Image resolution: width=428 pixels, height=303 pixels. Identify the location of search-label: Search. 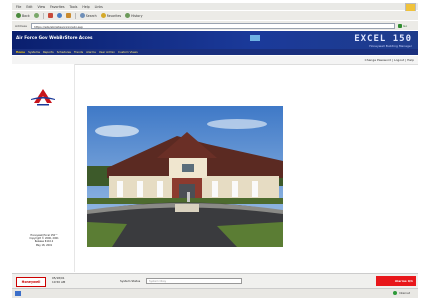
(91, 15).